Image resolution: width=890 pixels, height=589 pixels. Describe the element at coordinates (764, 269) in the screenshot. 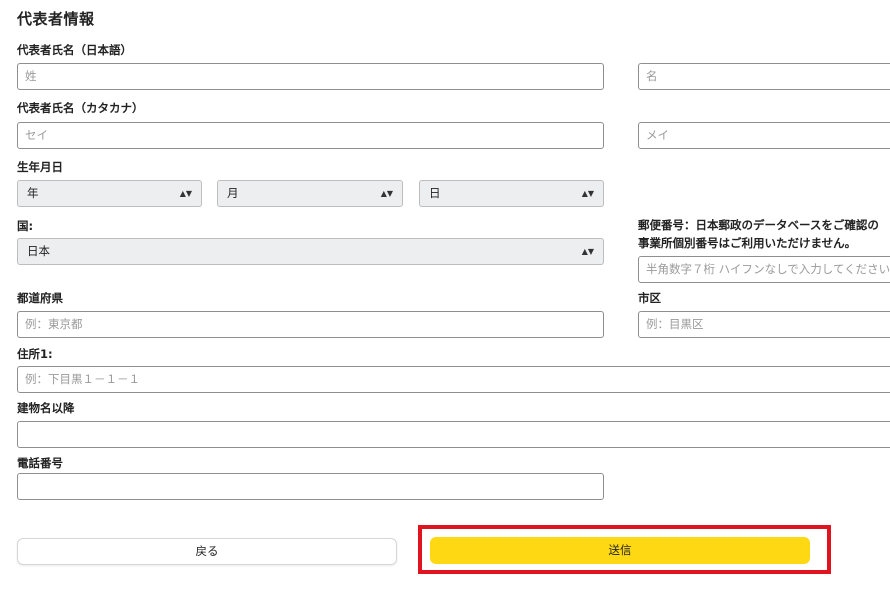

I see `postal-code-input: 半角数字７桁 ハイフンなしで入力してください` at that location.